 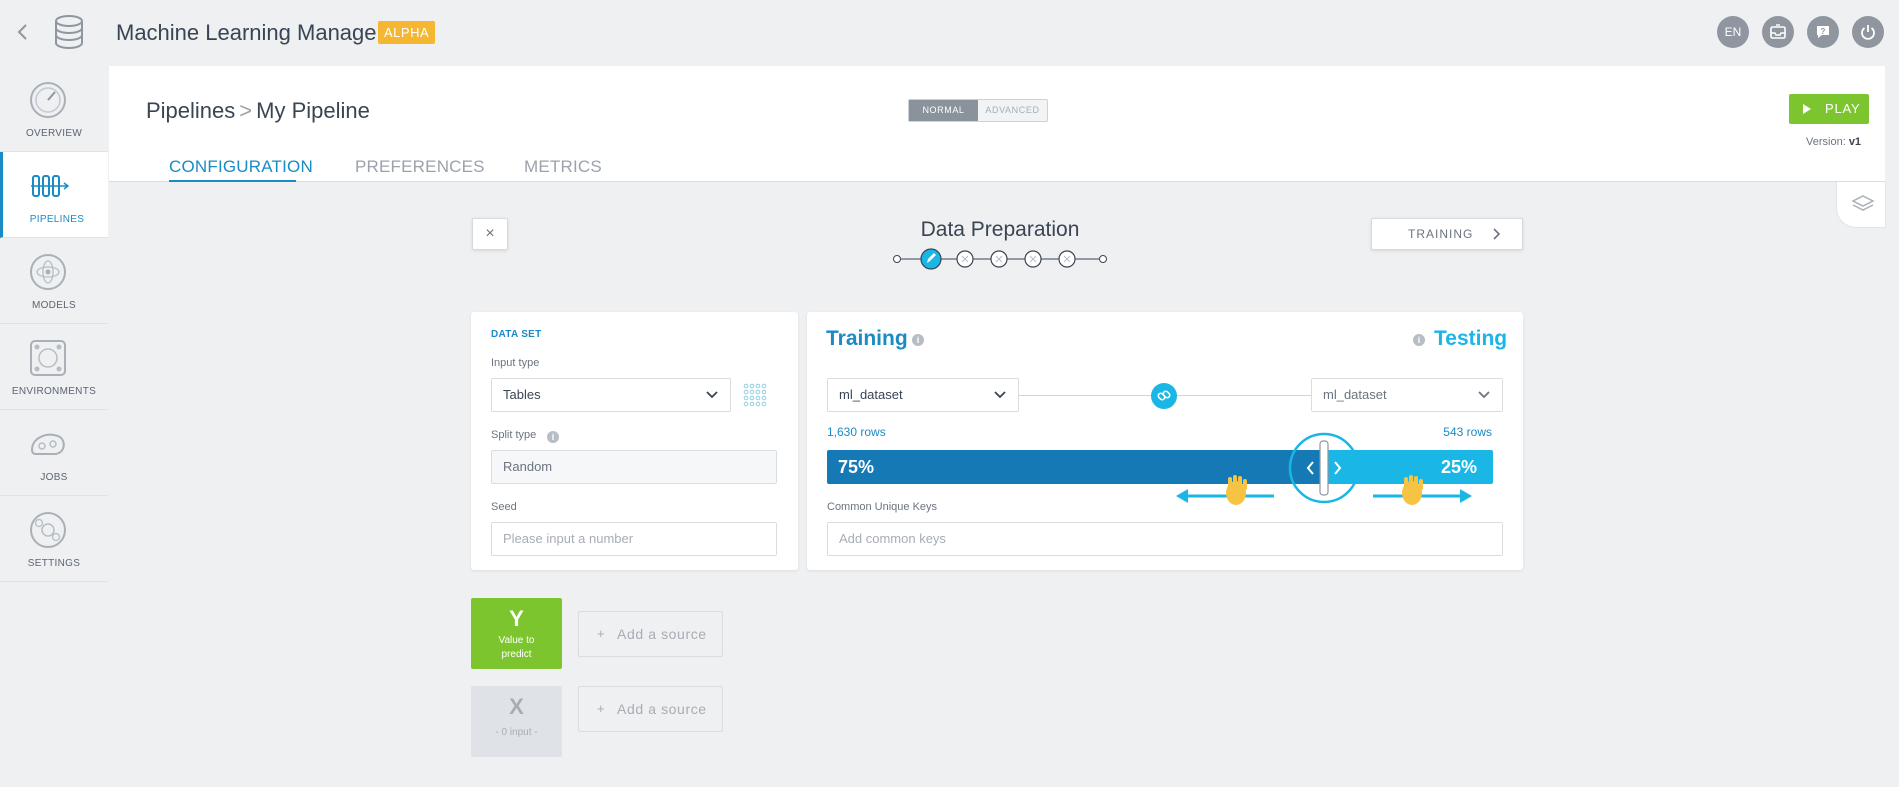 I want to click on sidebar-item-jobs: JOBS, so click(x=54, y=453).